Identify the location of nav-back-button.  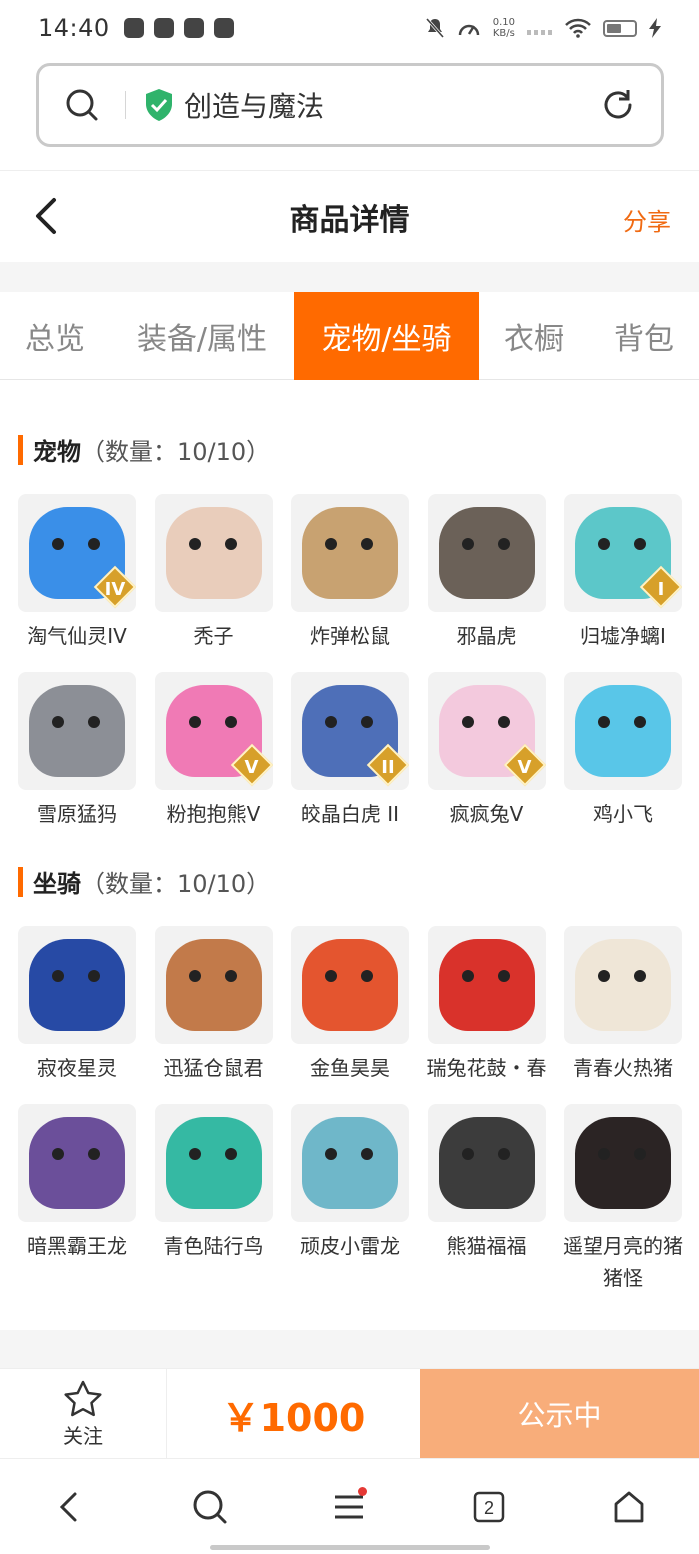
(70, 1507).